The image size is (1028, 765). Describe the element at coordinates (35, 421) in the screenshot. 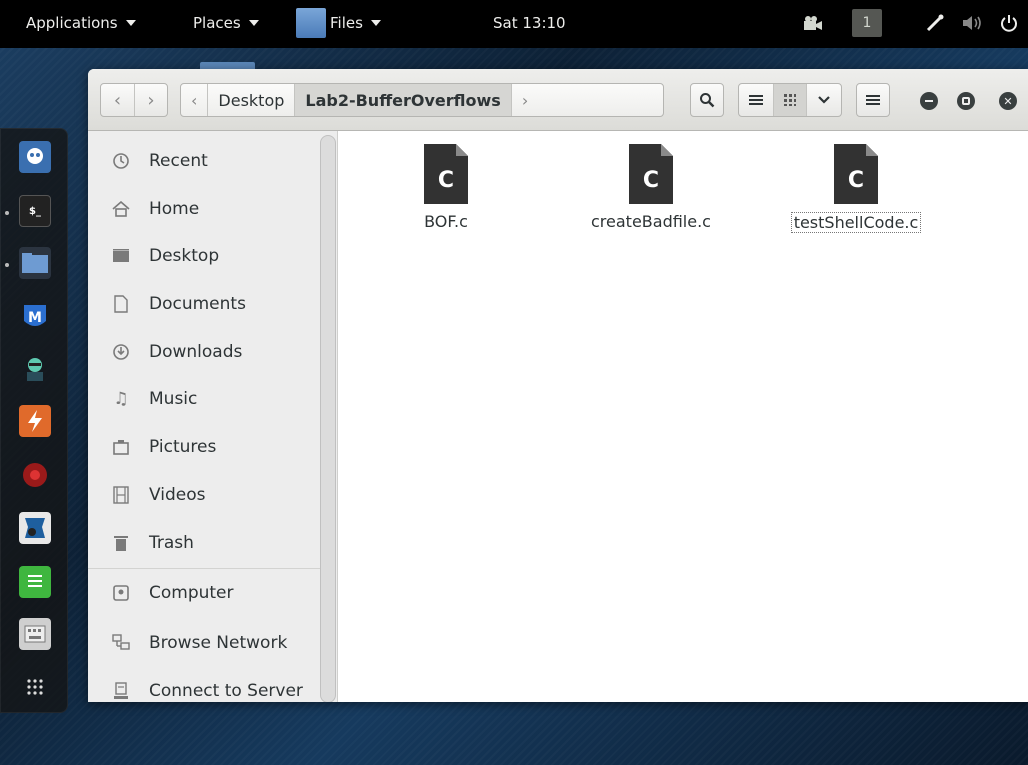

I see `burpsuite-icon` at that location.